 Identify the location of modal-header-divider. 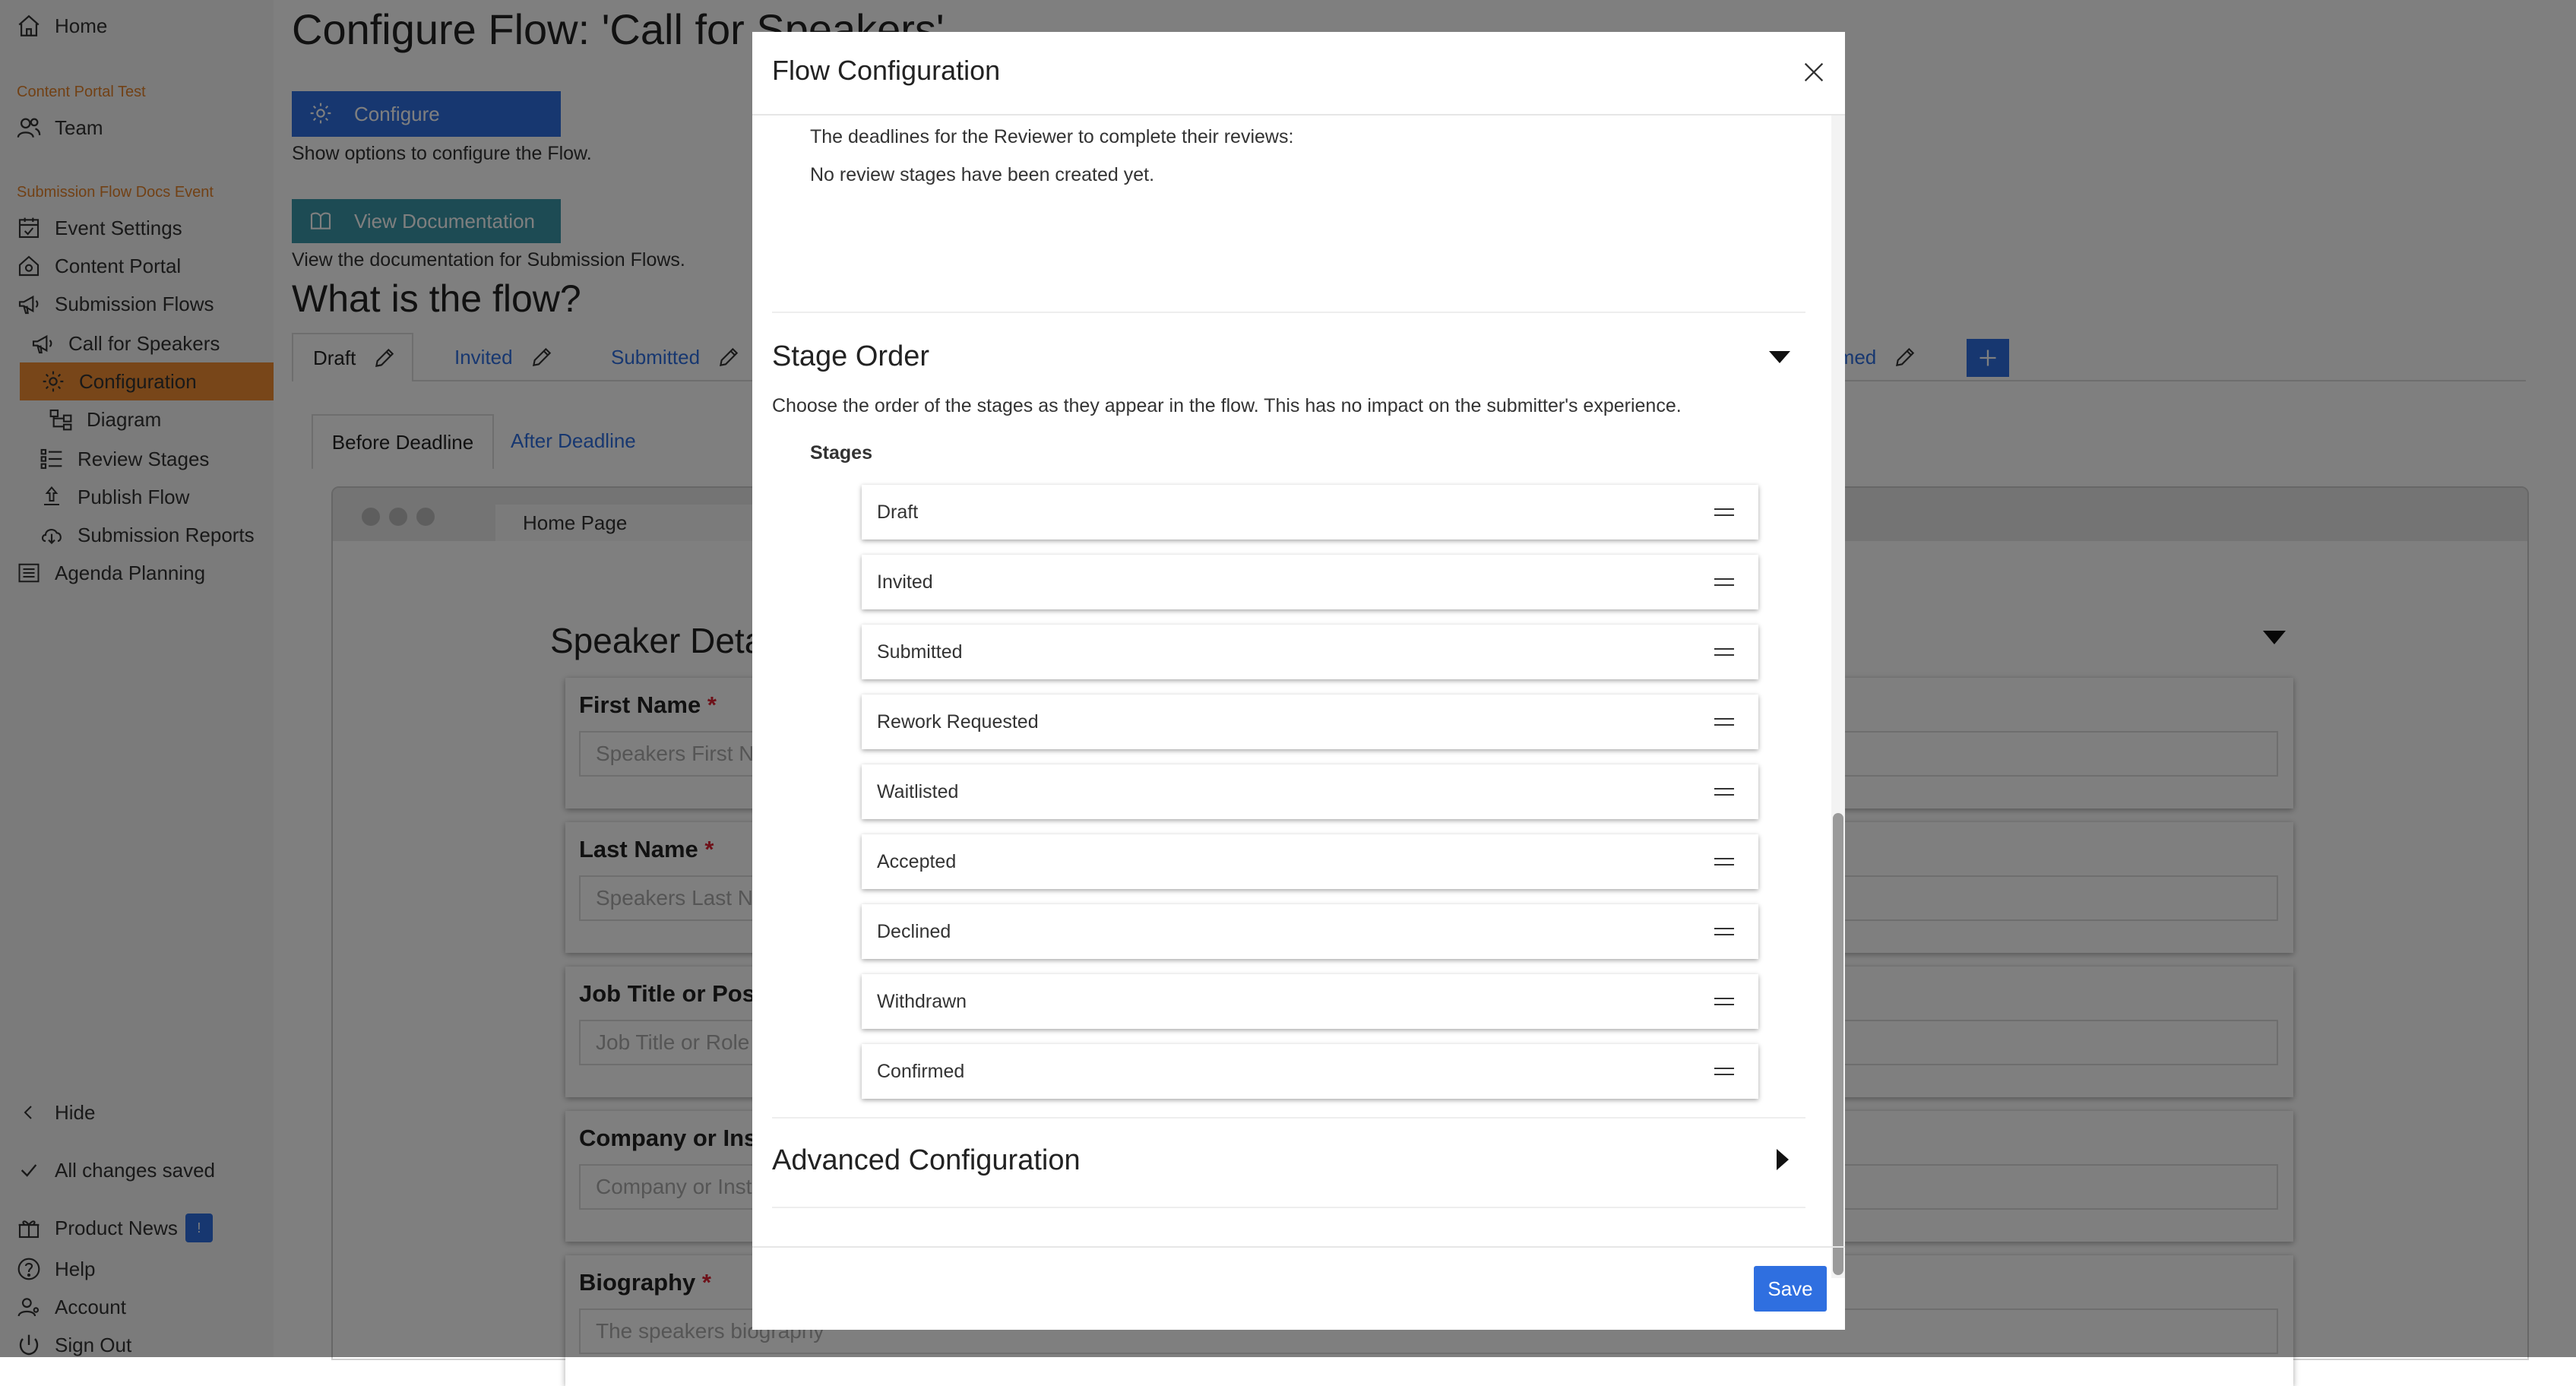
(1298, 114).